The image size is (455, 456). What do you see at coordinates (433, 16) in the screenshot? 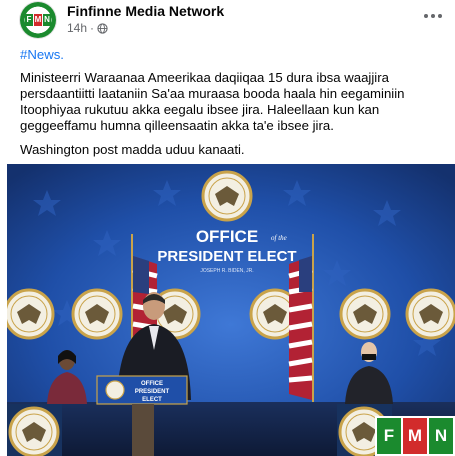
I see `more-options-icon` at bounding box center [433, 16].